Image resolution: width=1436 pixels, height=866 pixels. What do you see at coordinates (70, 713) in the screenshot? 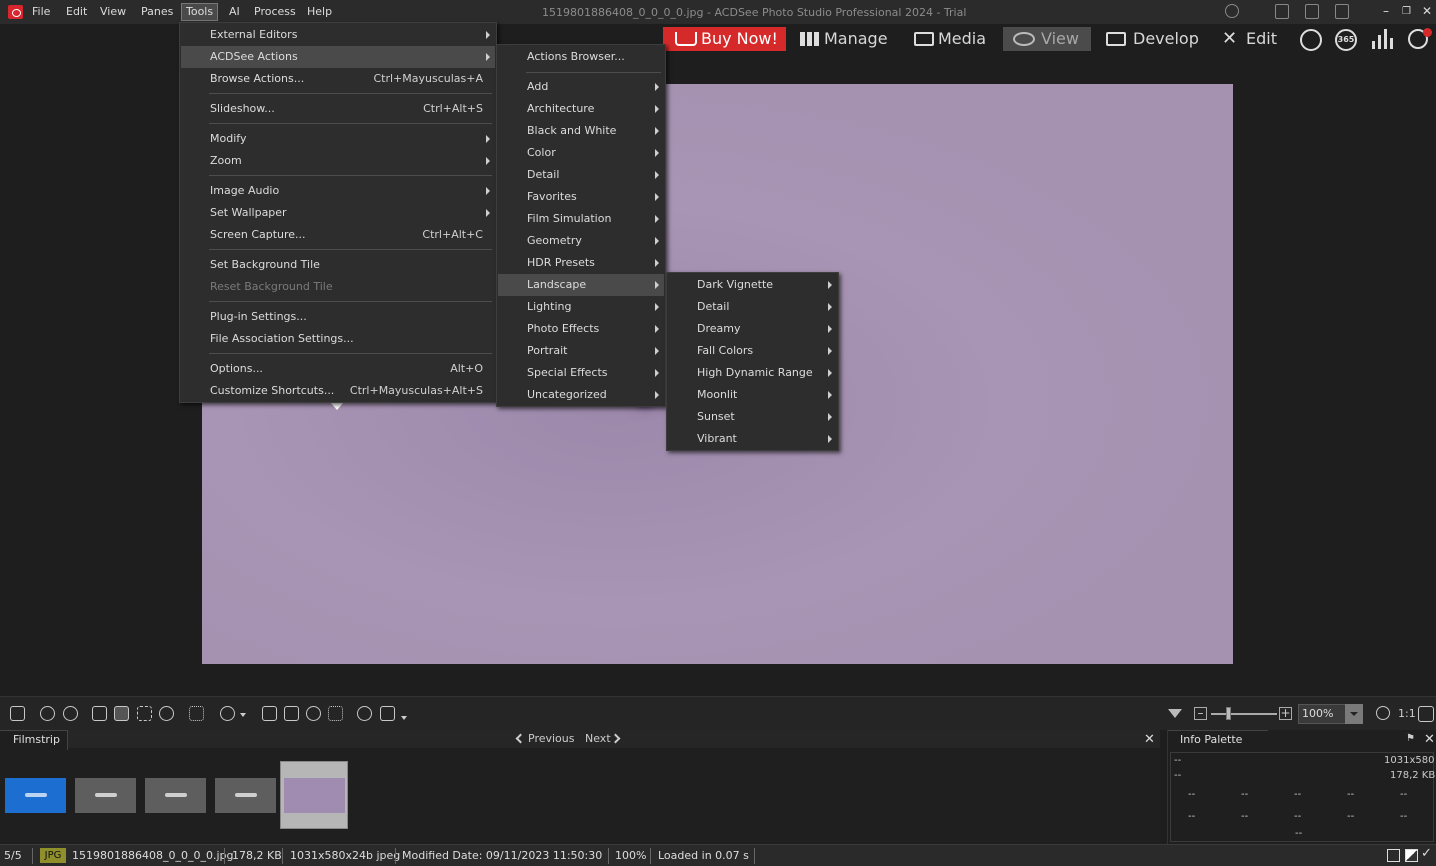
I see `rotate-right-icon` at bounding box center [70, 713].